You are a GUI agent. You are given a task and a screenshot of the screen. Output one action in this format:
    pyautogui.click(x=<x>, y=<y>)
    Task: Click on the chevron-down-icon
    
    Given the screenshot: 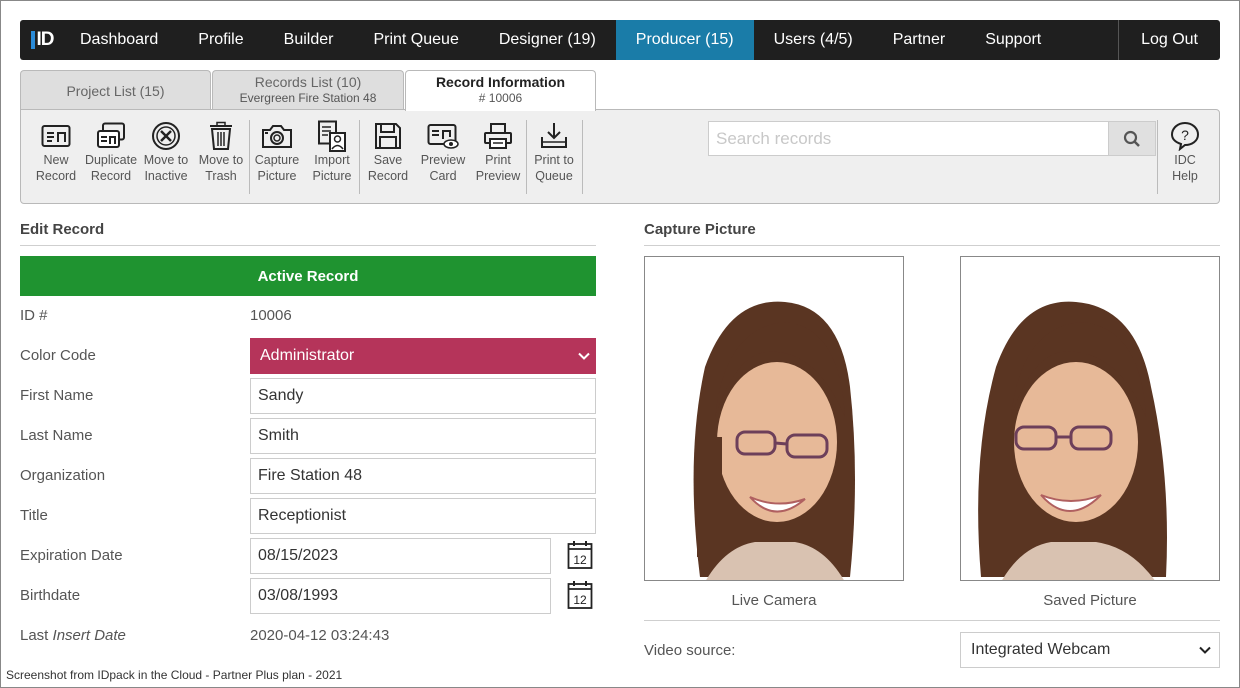 What is the action you would take?
    pyautogui.click(x=584, y=356)
    